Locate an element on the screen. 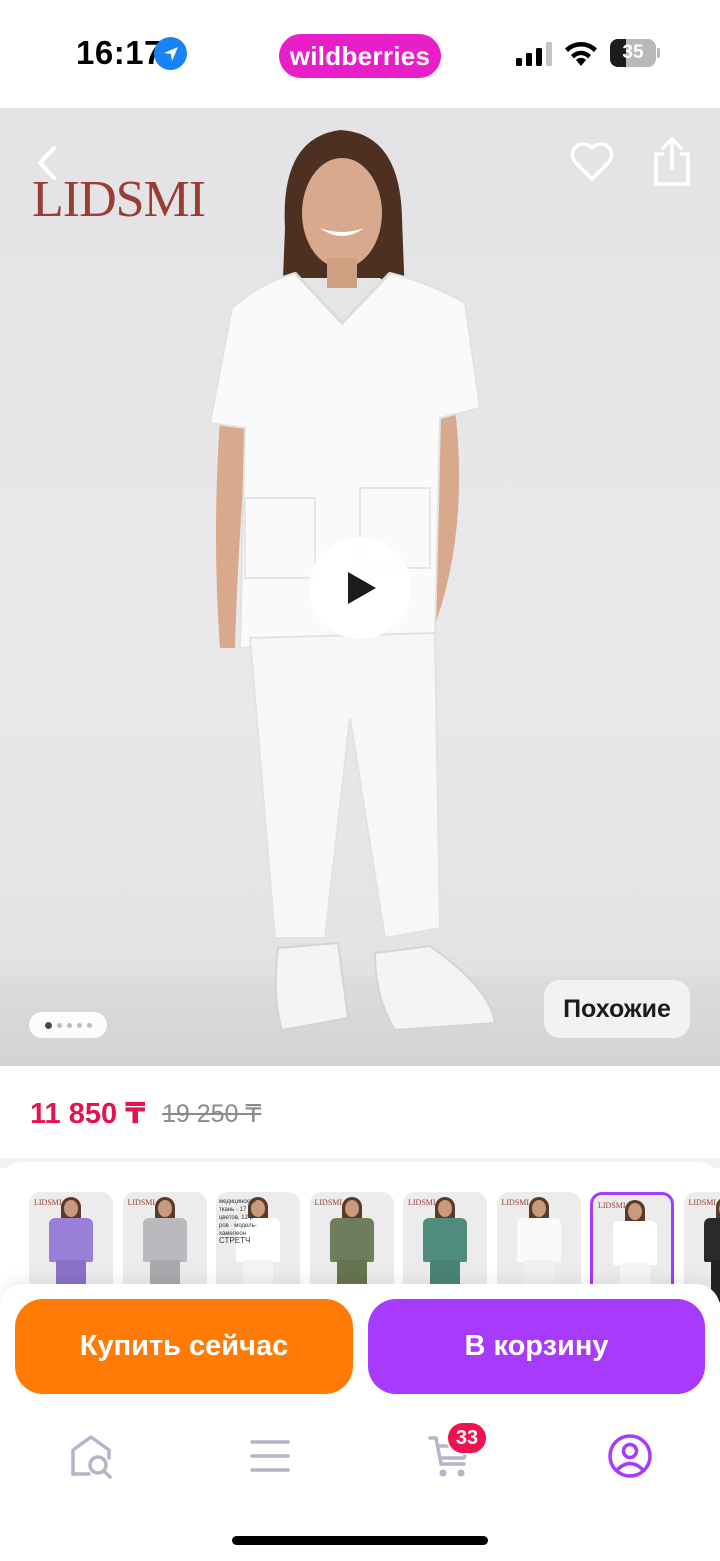 This screenshot has height=1561, width=720. profile-icon is located at coordinates (630, 1456).